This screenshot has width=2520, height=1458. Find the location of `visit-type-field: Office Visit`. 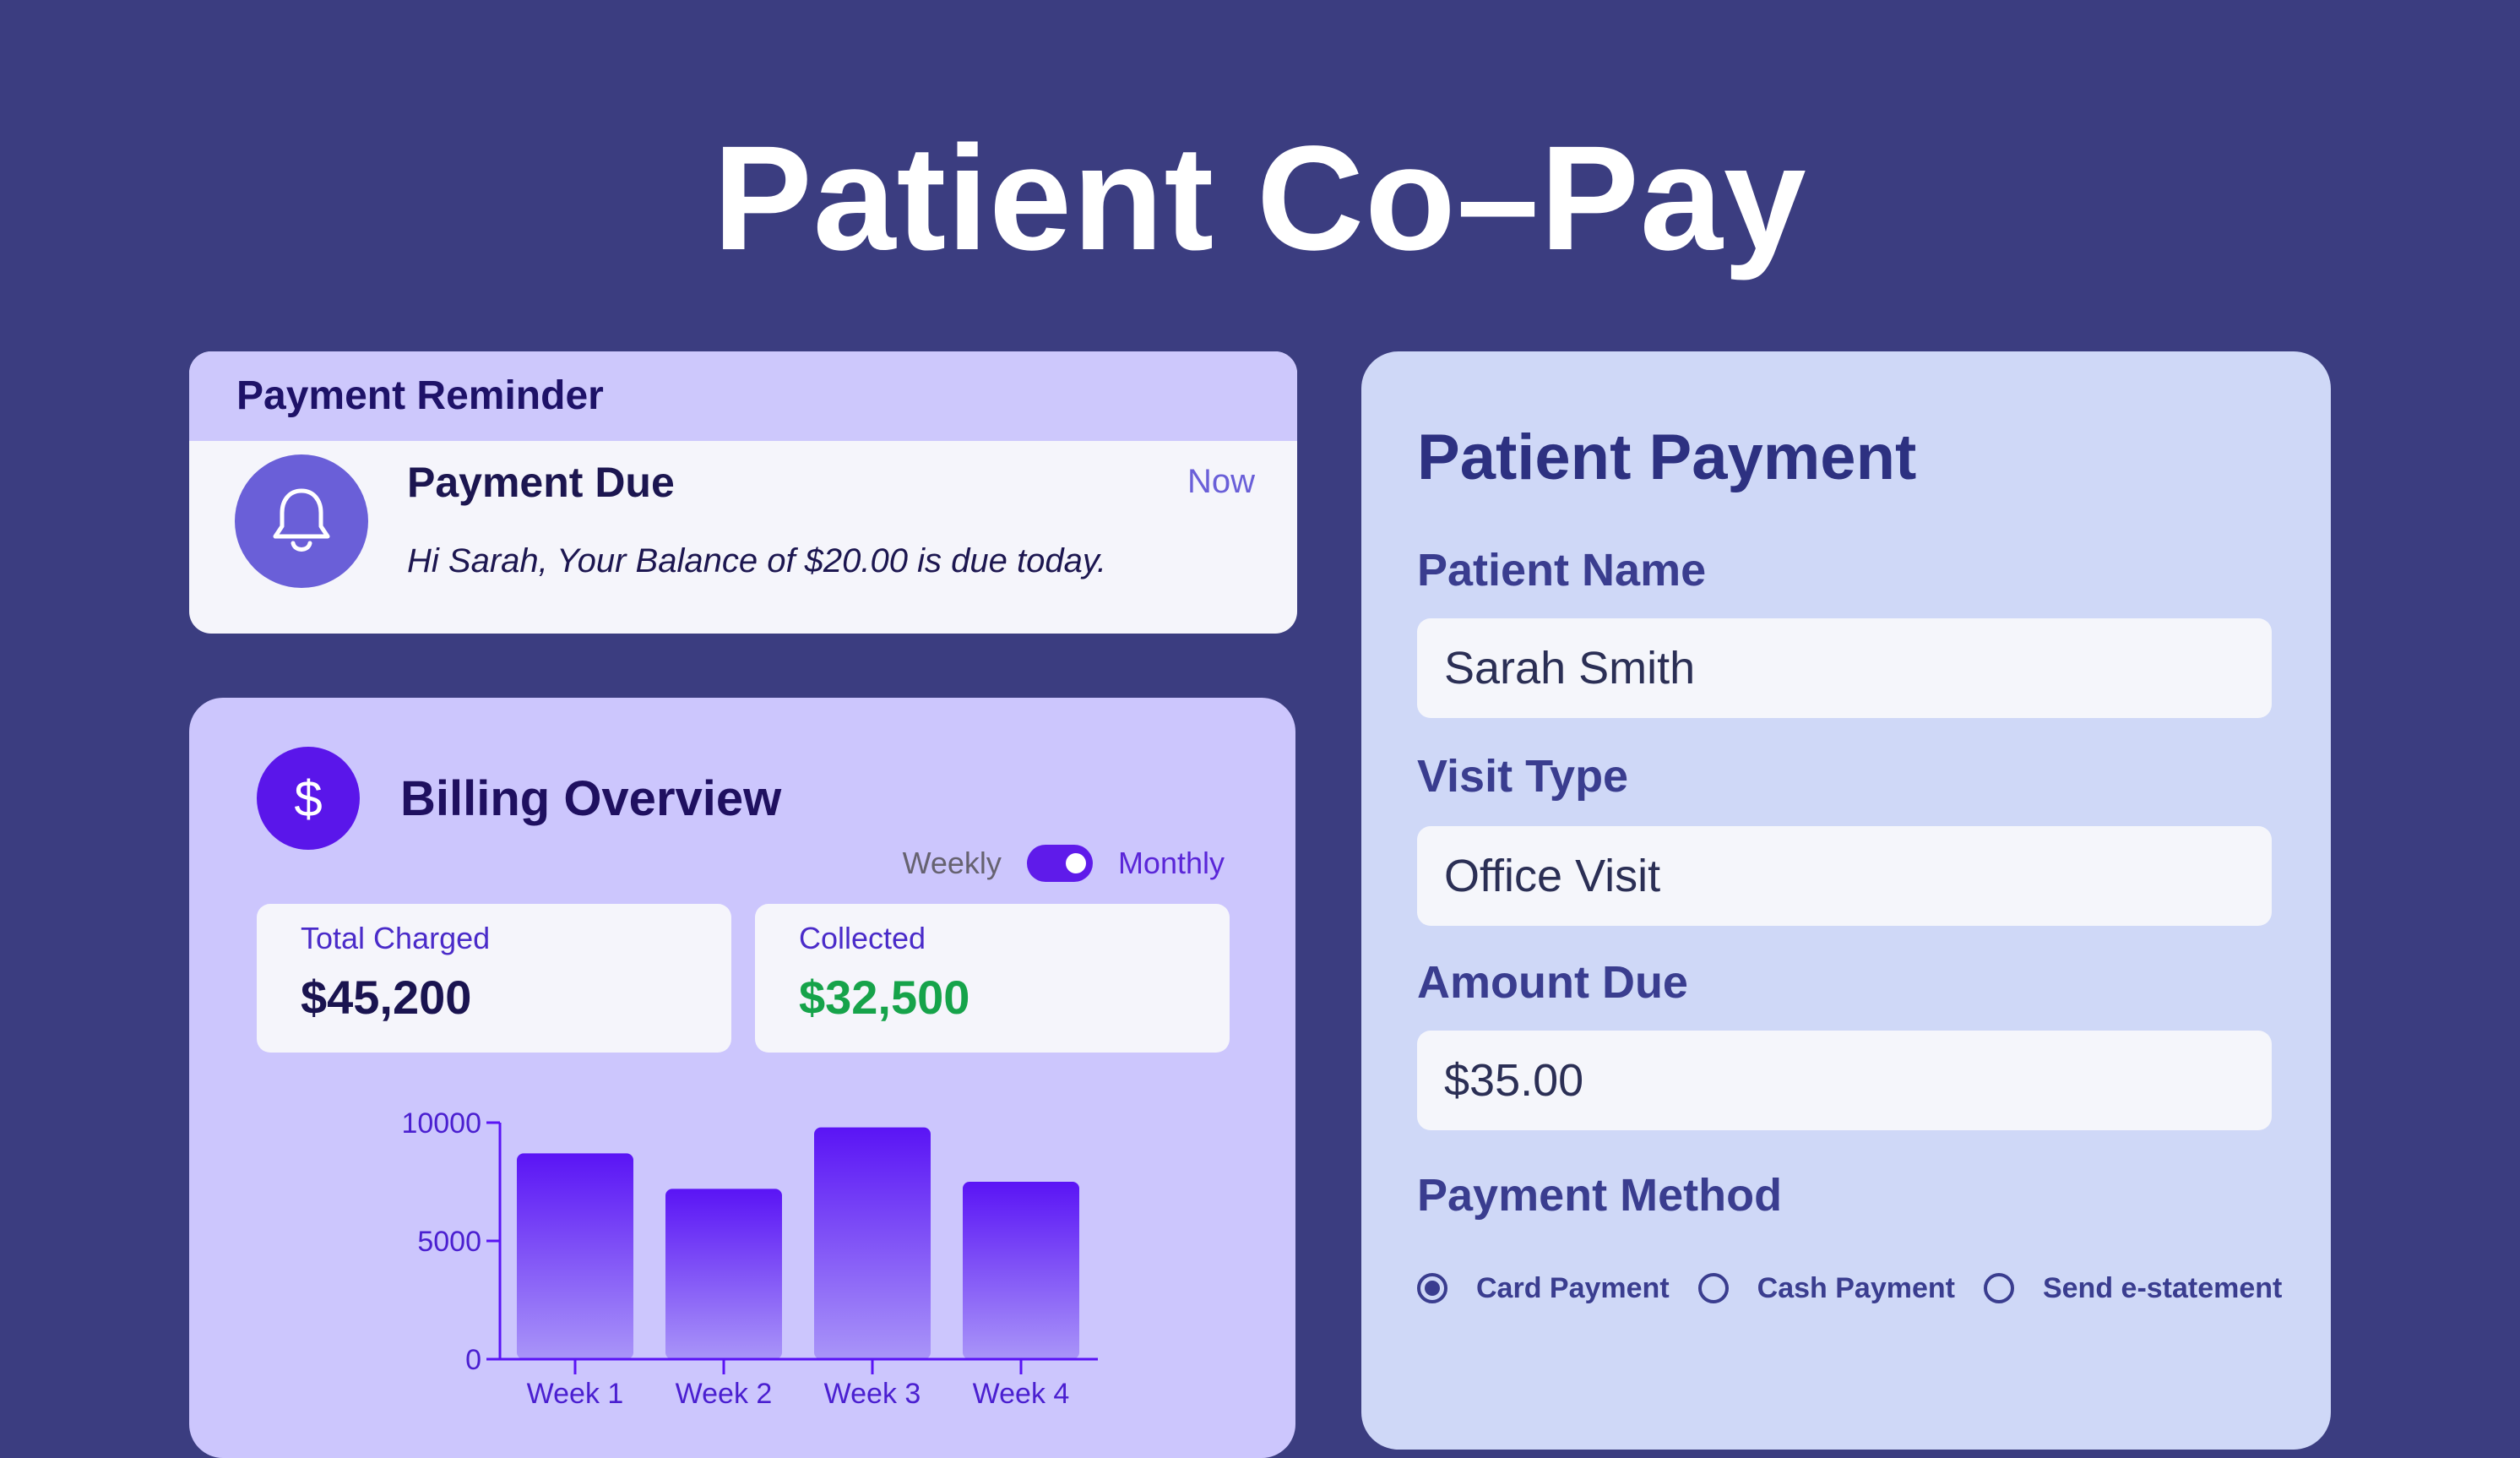

visit-type-field: Office Visit is located at coordinates (1844, 876).